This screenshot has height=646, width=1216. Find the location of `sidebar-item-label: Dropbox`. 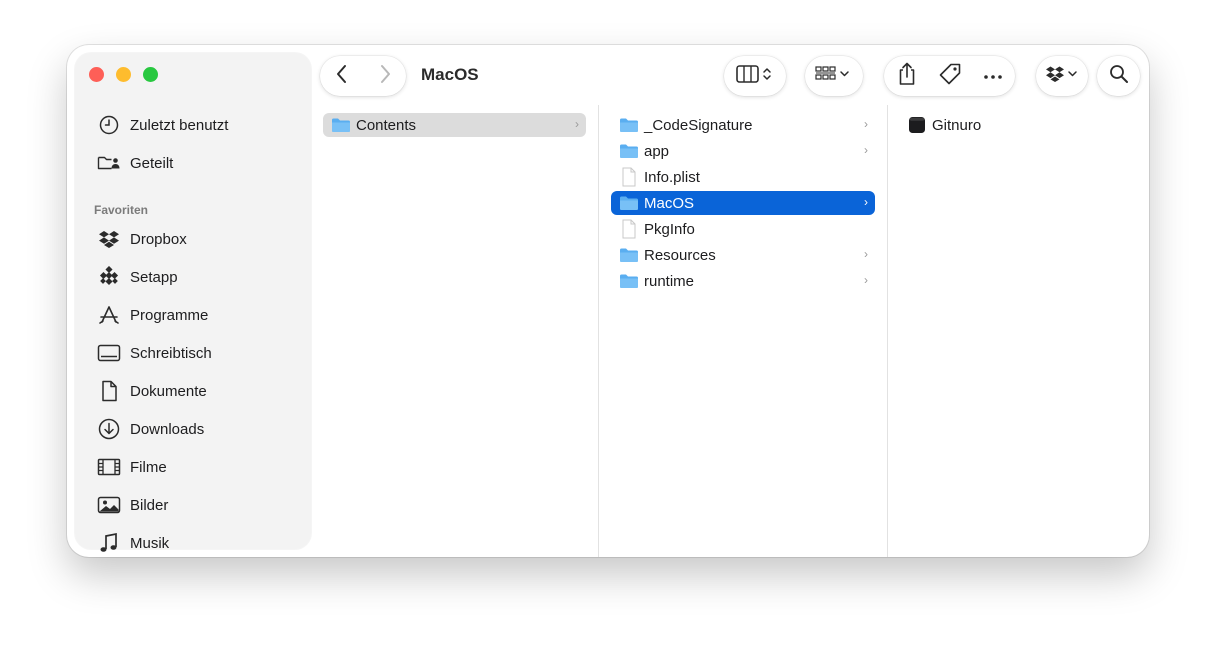

sidebar-item-label: Dropbox is located at coordinates (158, 239).